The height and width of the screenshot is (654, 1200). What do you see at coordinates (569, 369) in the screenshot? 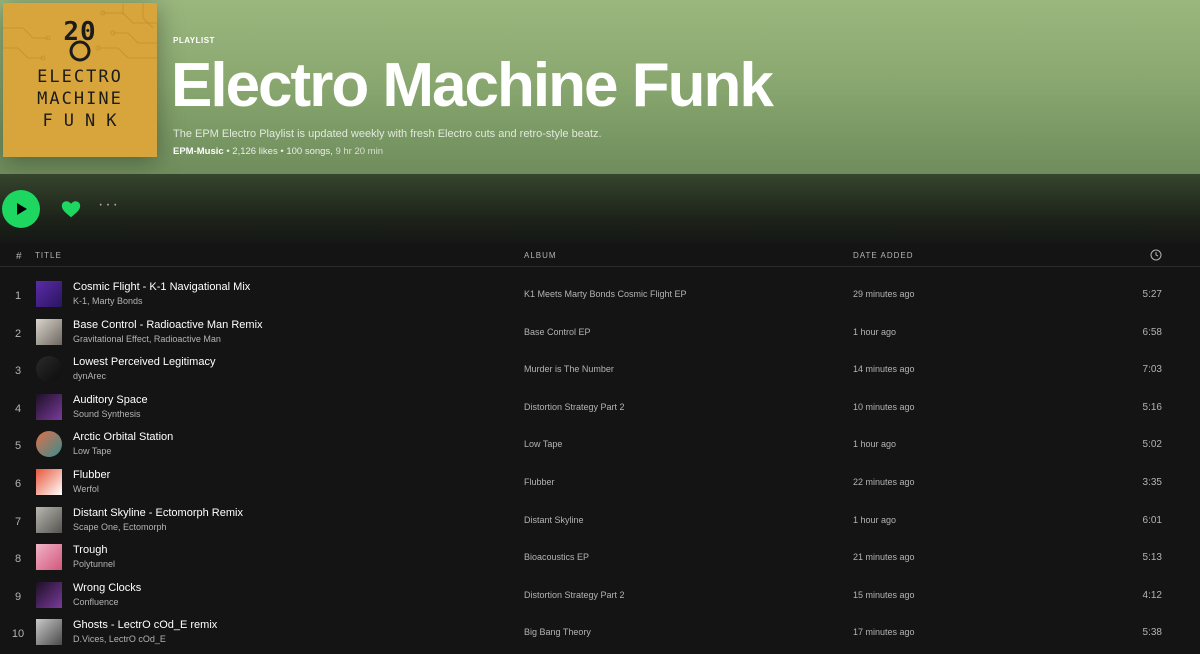
I see `track-album-link: Murder is The Number` at bounding box center [569, 369].